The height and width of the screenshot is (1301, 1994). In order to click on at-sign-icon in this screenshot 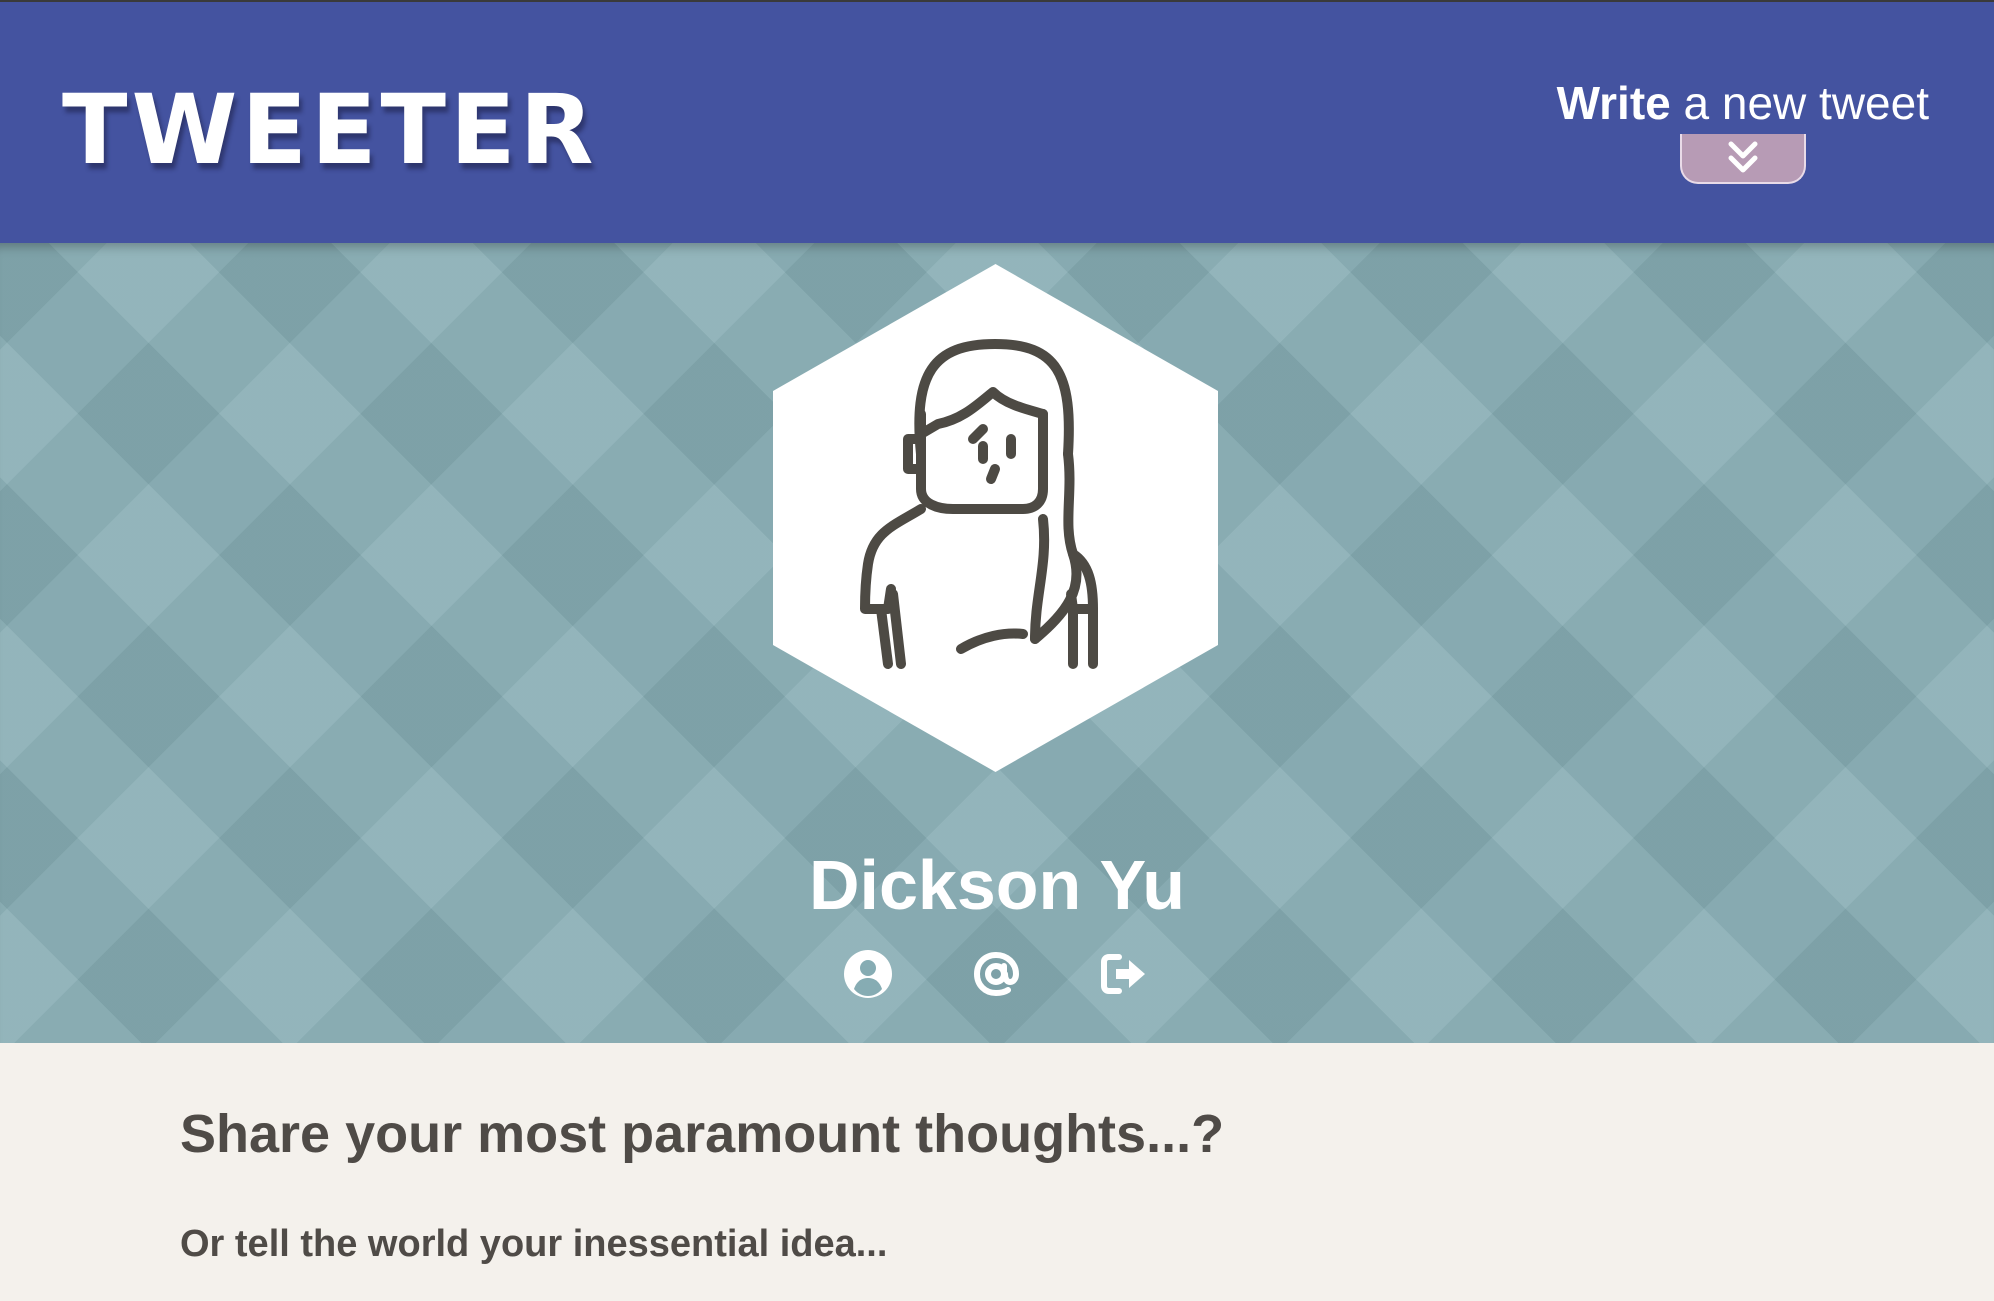, I will do `click(996, 974)`.